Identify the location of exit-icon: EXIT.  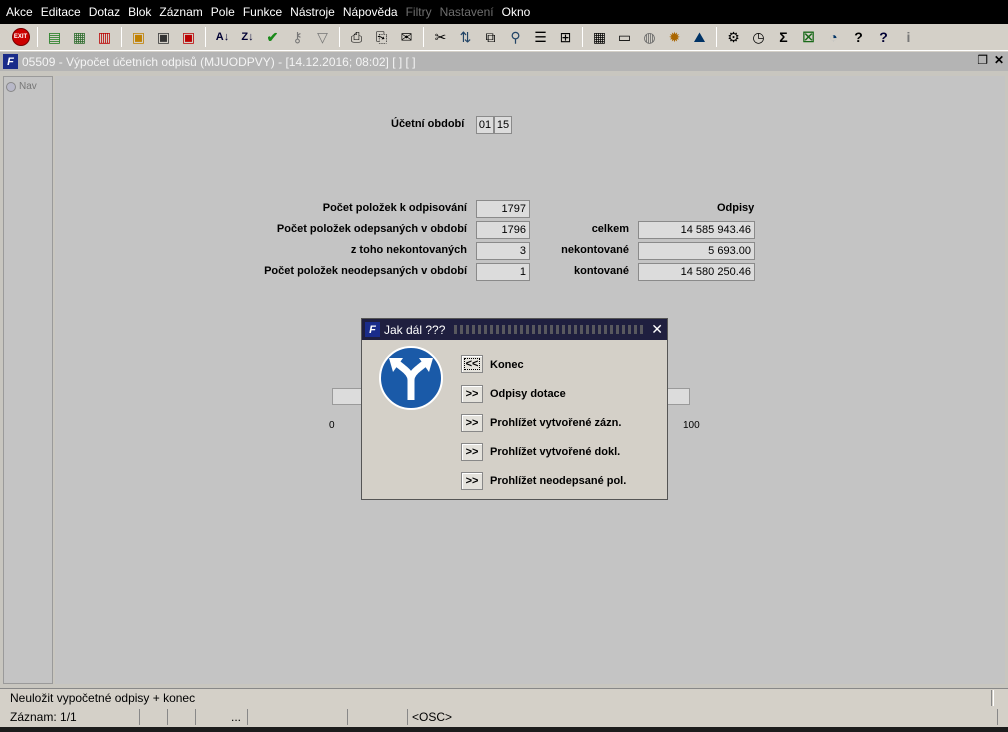
(20, 37).